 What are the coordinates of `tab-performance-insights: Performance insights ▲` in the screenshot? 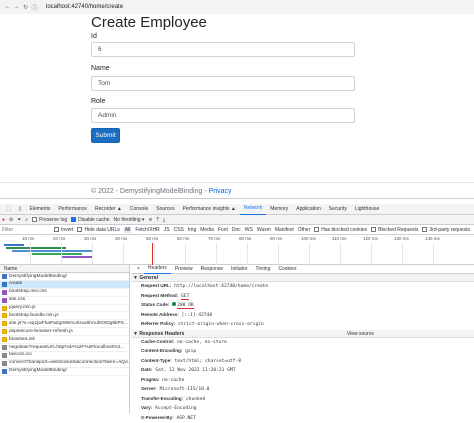 It's located at (209, 209).